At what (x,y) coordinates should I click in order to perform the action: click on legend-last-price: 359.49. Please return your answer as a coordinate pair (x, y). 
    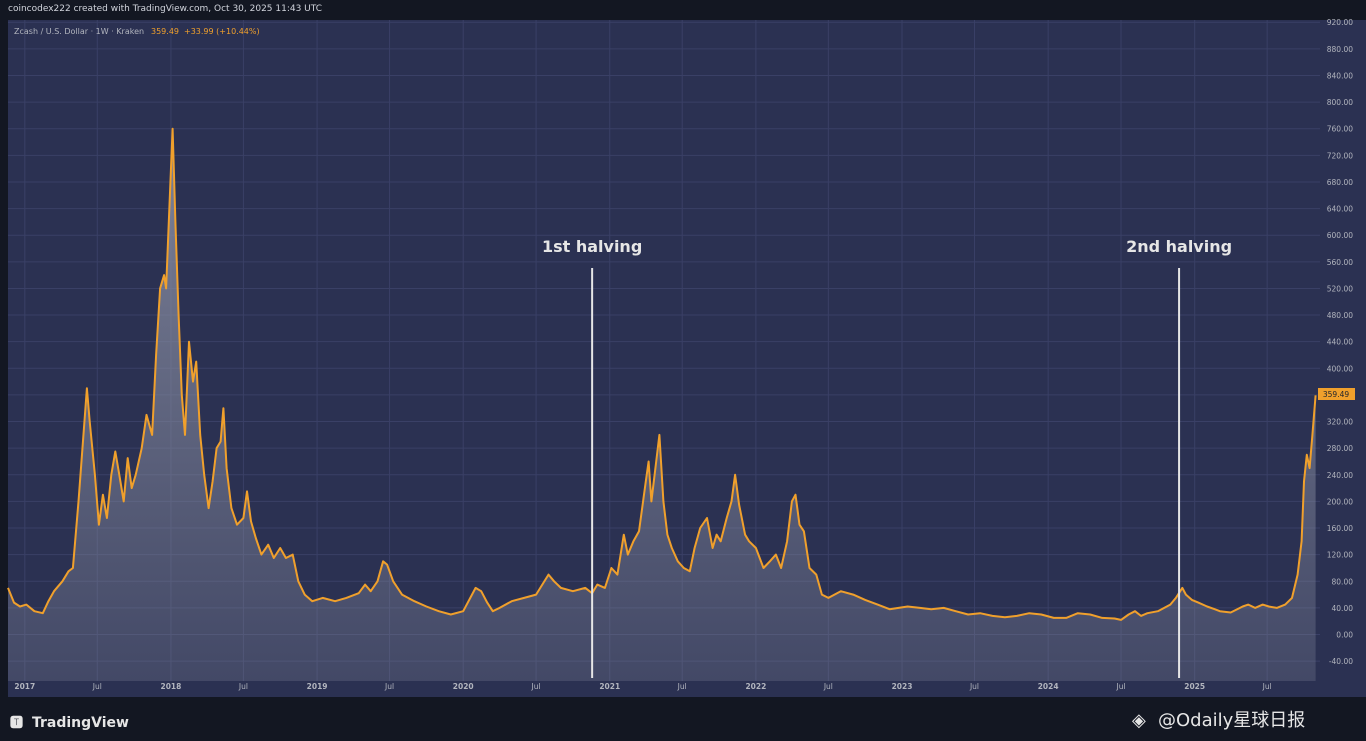
    Looking at the image, I should click on (165, 31).